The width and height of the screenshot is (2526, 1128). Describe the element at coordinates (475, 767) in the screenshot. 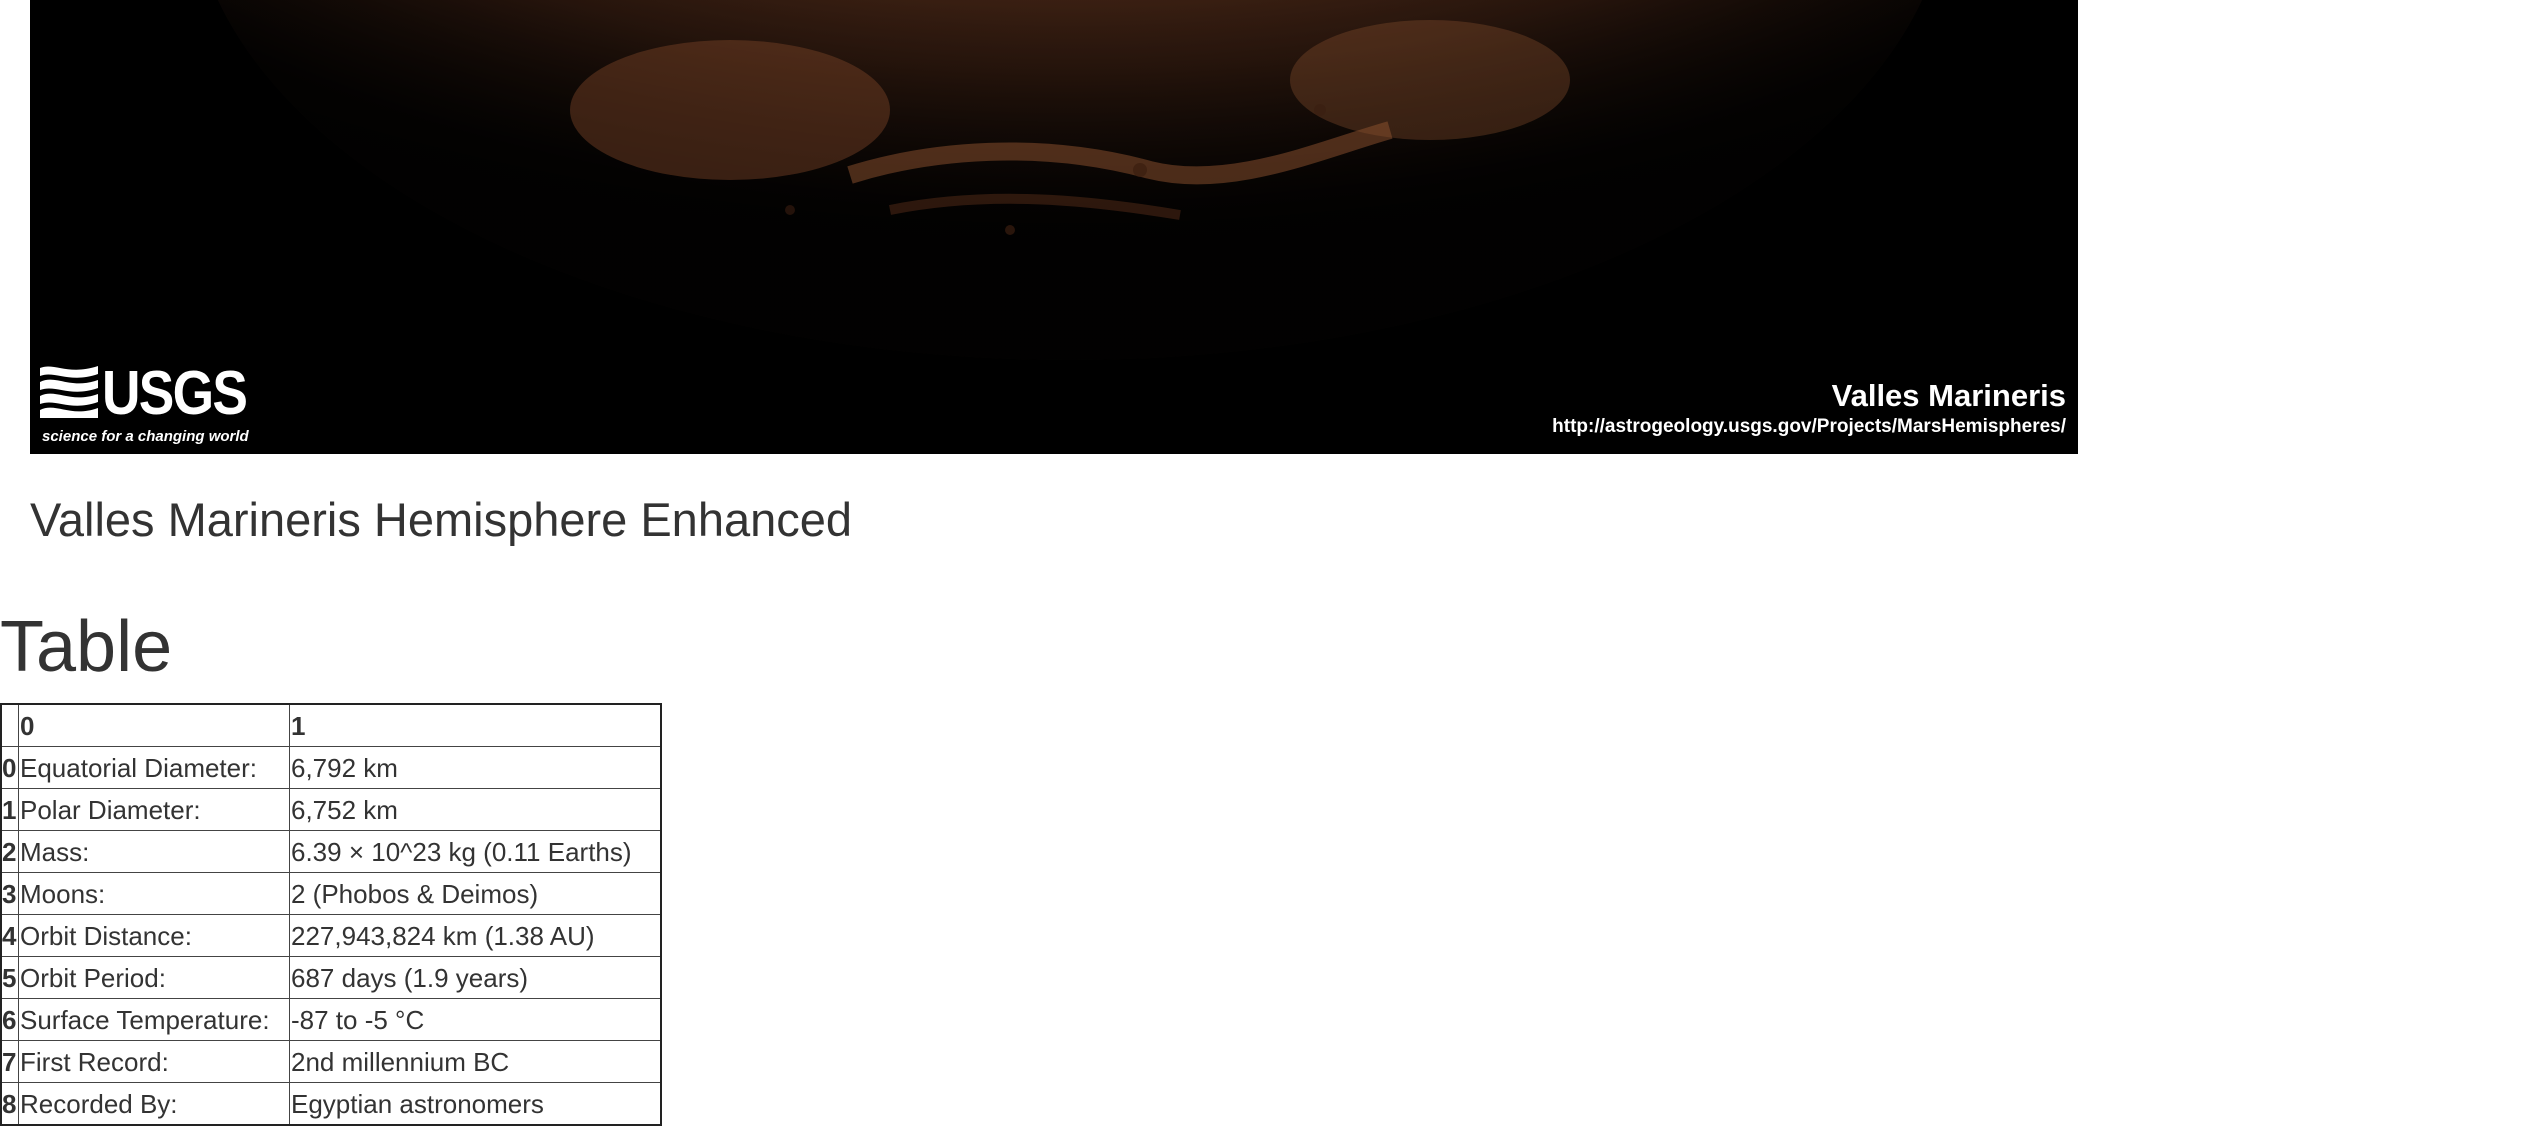

I see `row-value: 6,792 km` at that location.